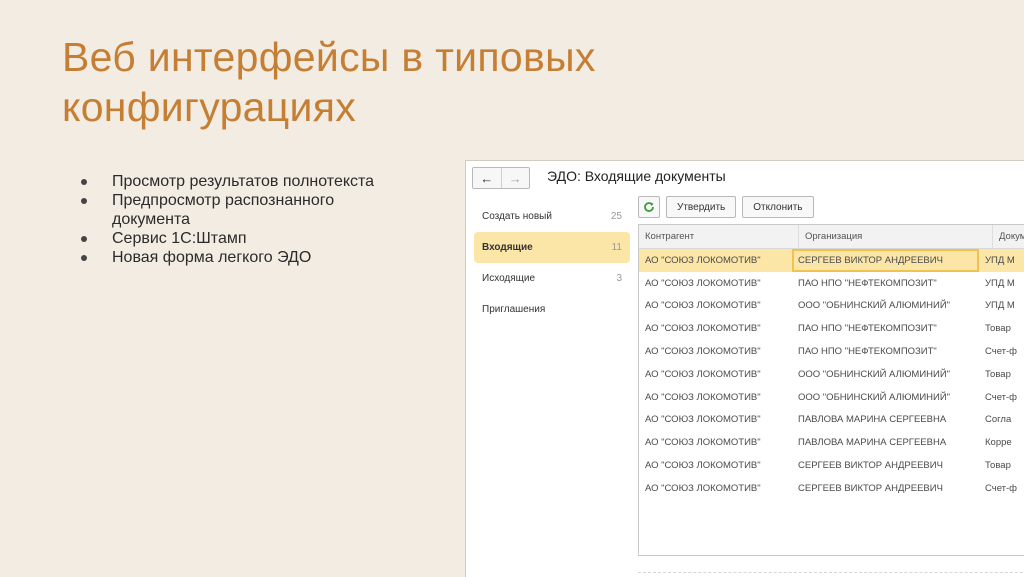 The width and height of the screenshot is (1024, 577). I want to click on sidebar-item-count: 25, so click(616, 216).